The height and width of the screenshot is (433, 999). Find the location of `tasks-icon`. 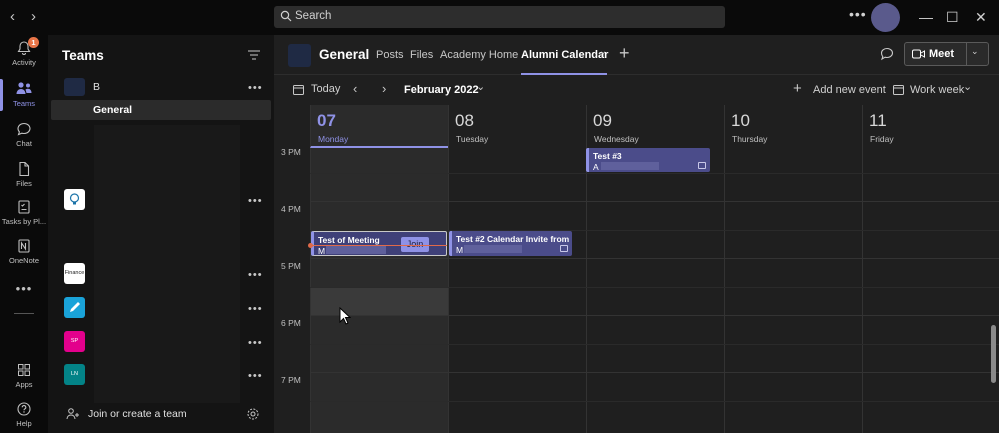

tasks-icon is located at coordinates (24, 207).